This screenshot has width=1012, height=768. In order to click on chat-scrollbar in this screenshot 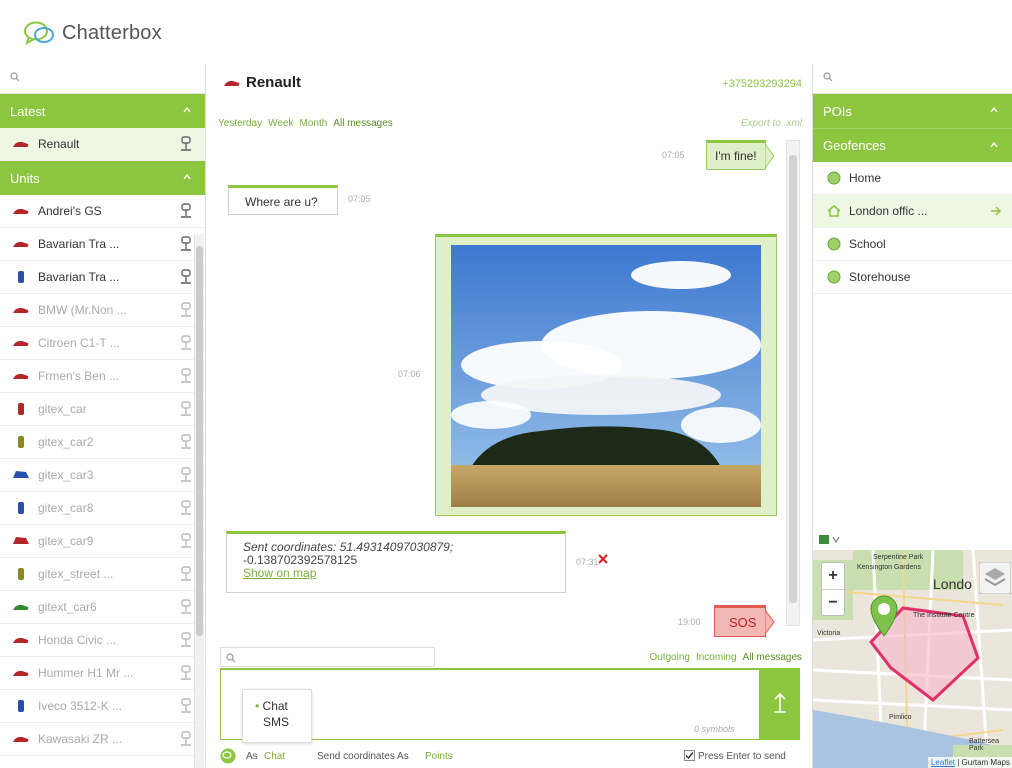, I will do `click(793, 383)`.